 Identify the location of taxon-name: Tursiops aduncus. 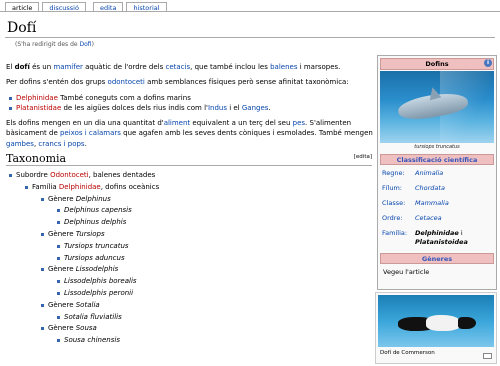
(94, 257).